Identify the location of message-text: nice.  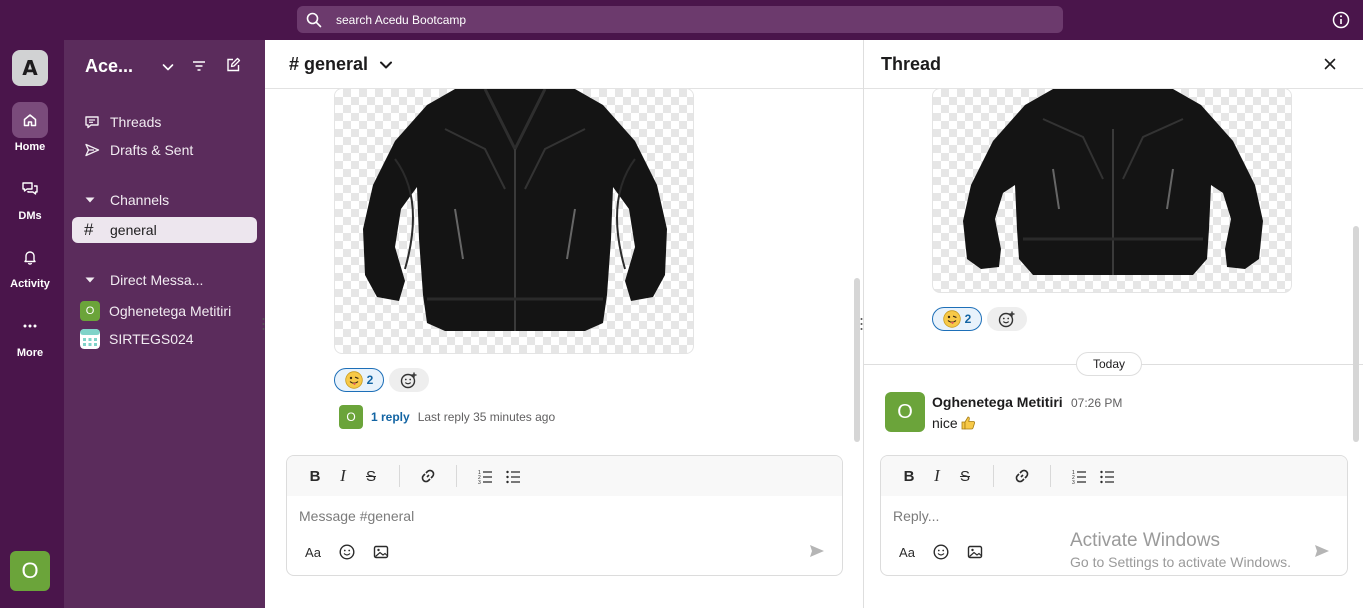
(945, 423).